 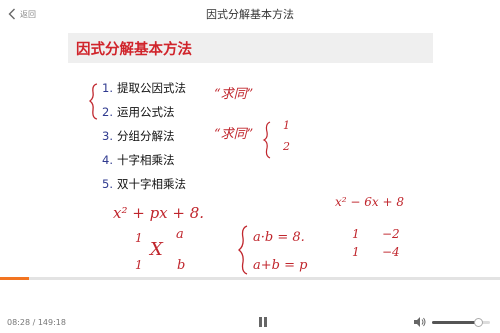 I want to click on progress-bar, so click(x=250, y=278).